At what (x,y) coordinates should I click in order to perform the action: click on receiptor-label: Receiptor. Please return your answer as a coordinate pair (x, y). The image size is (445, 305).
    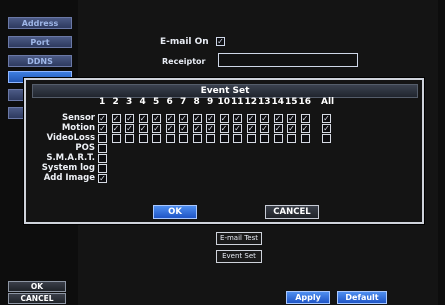
    Looking at the image, I should click on (184, 61).